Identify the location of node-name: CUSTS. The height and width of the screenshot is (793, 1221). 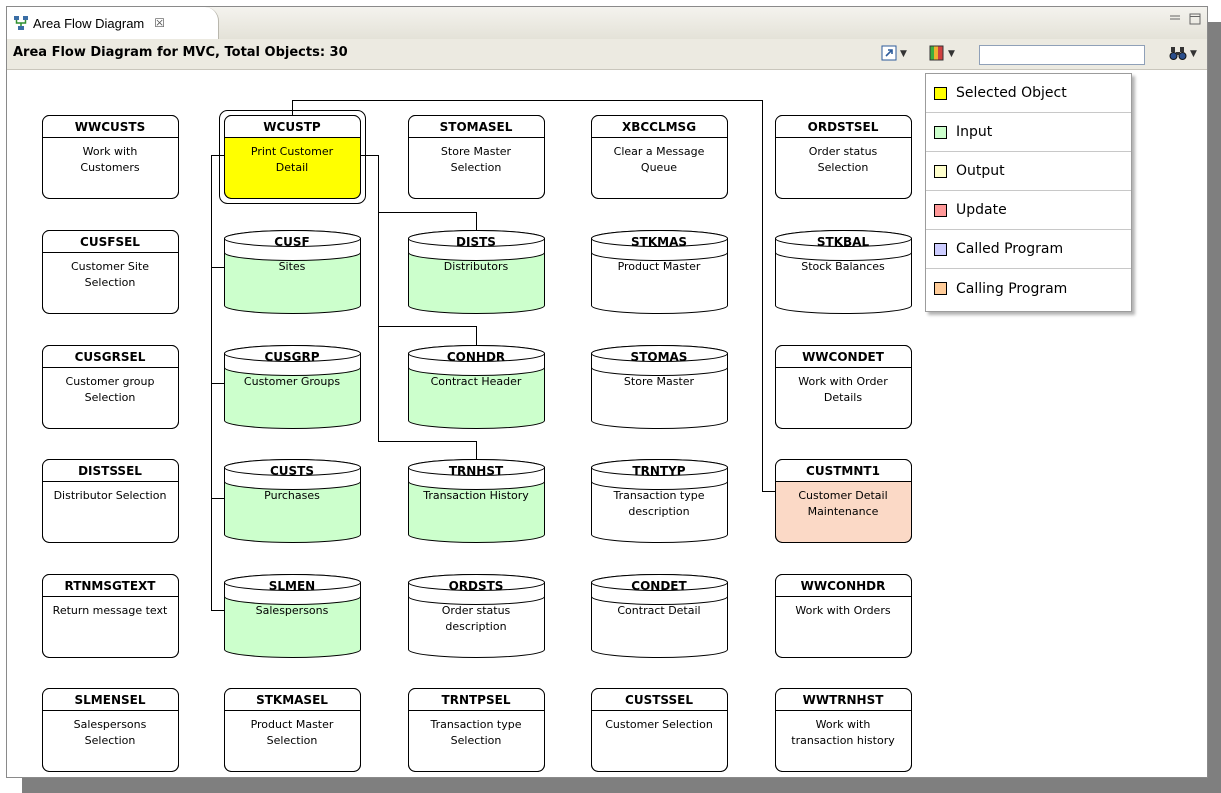
(292, 471).